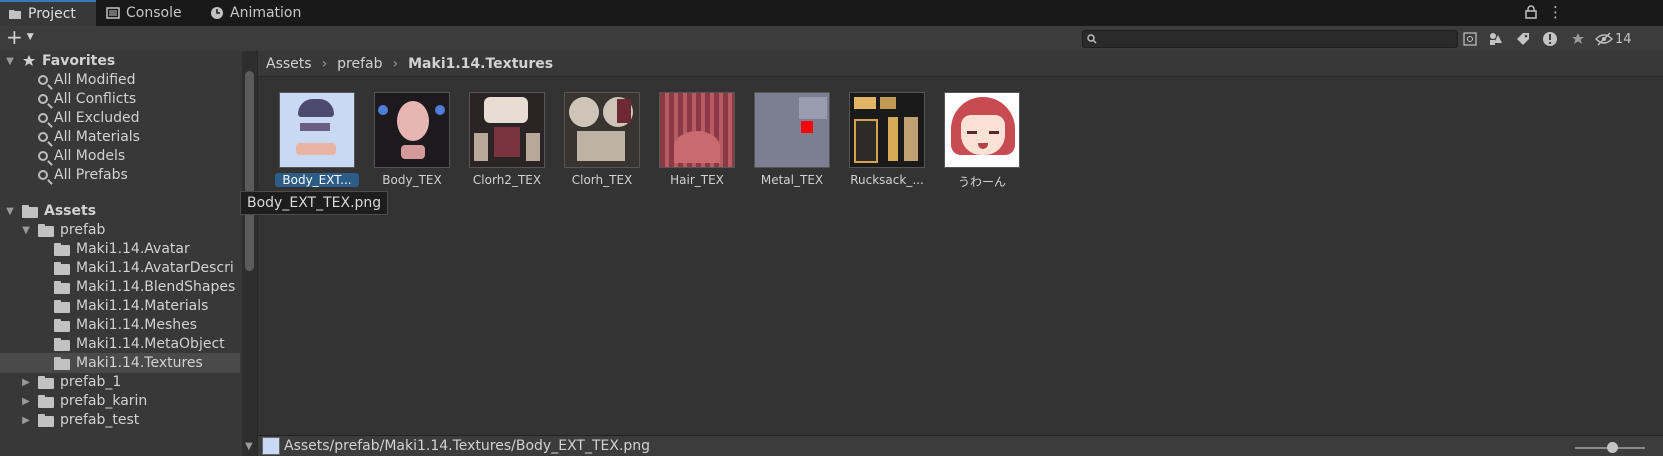 The width and height of the screenshot is (1663, 456). I want to click on favorite-item: All Models, so click(81, 156).